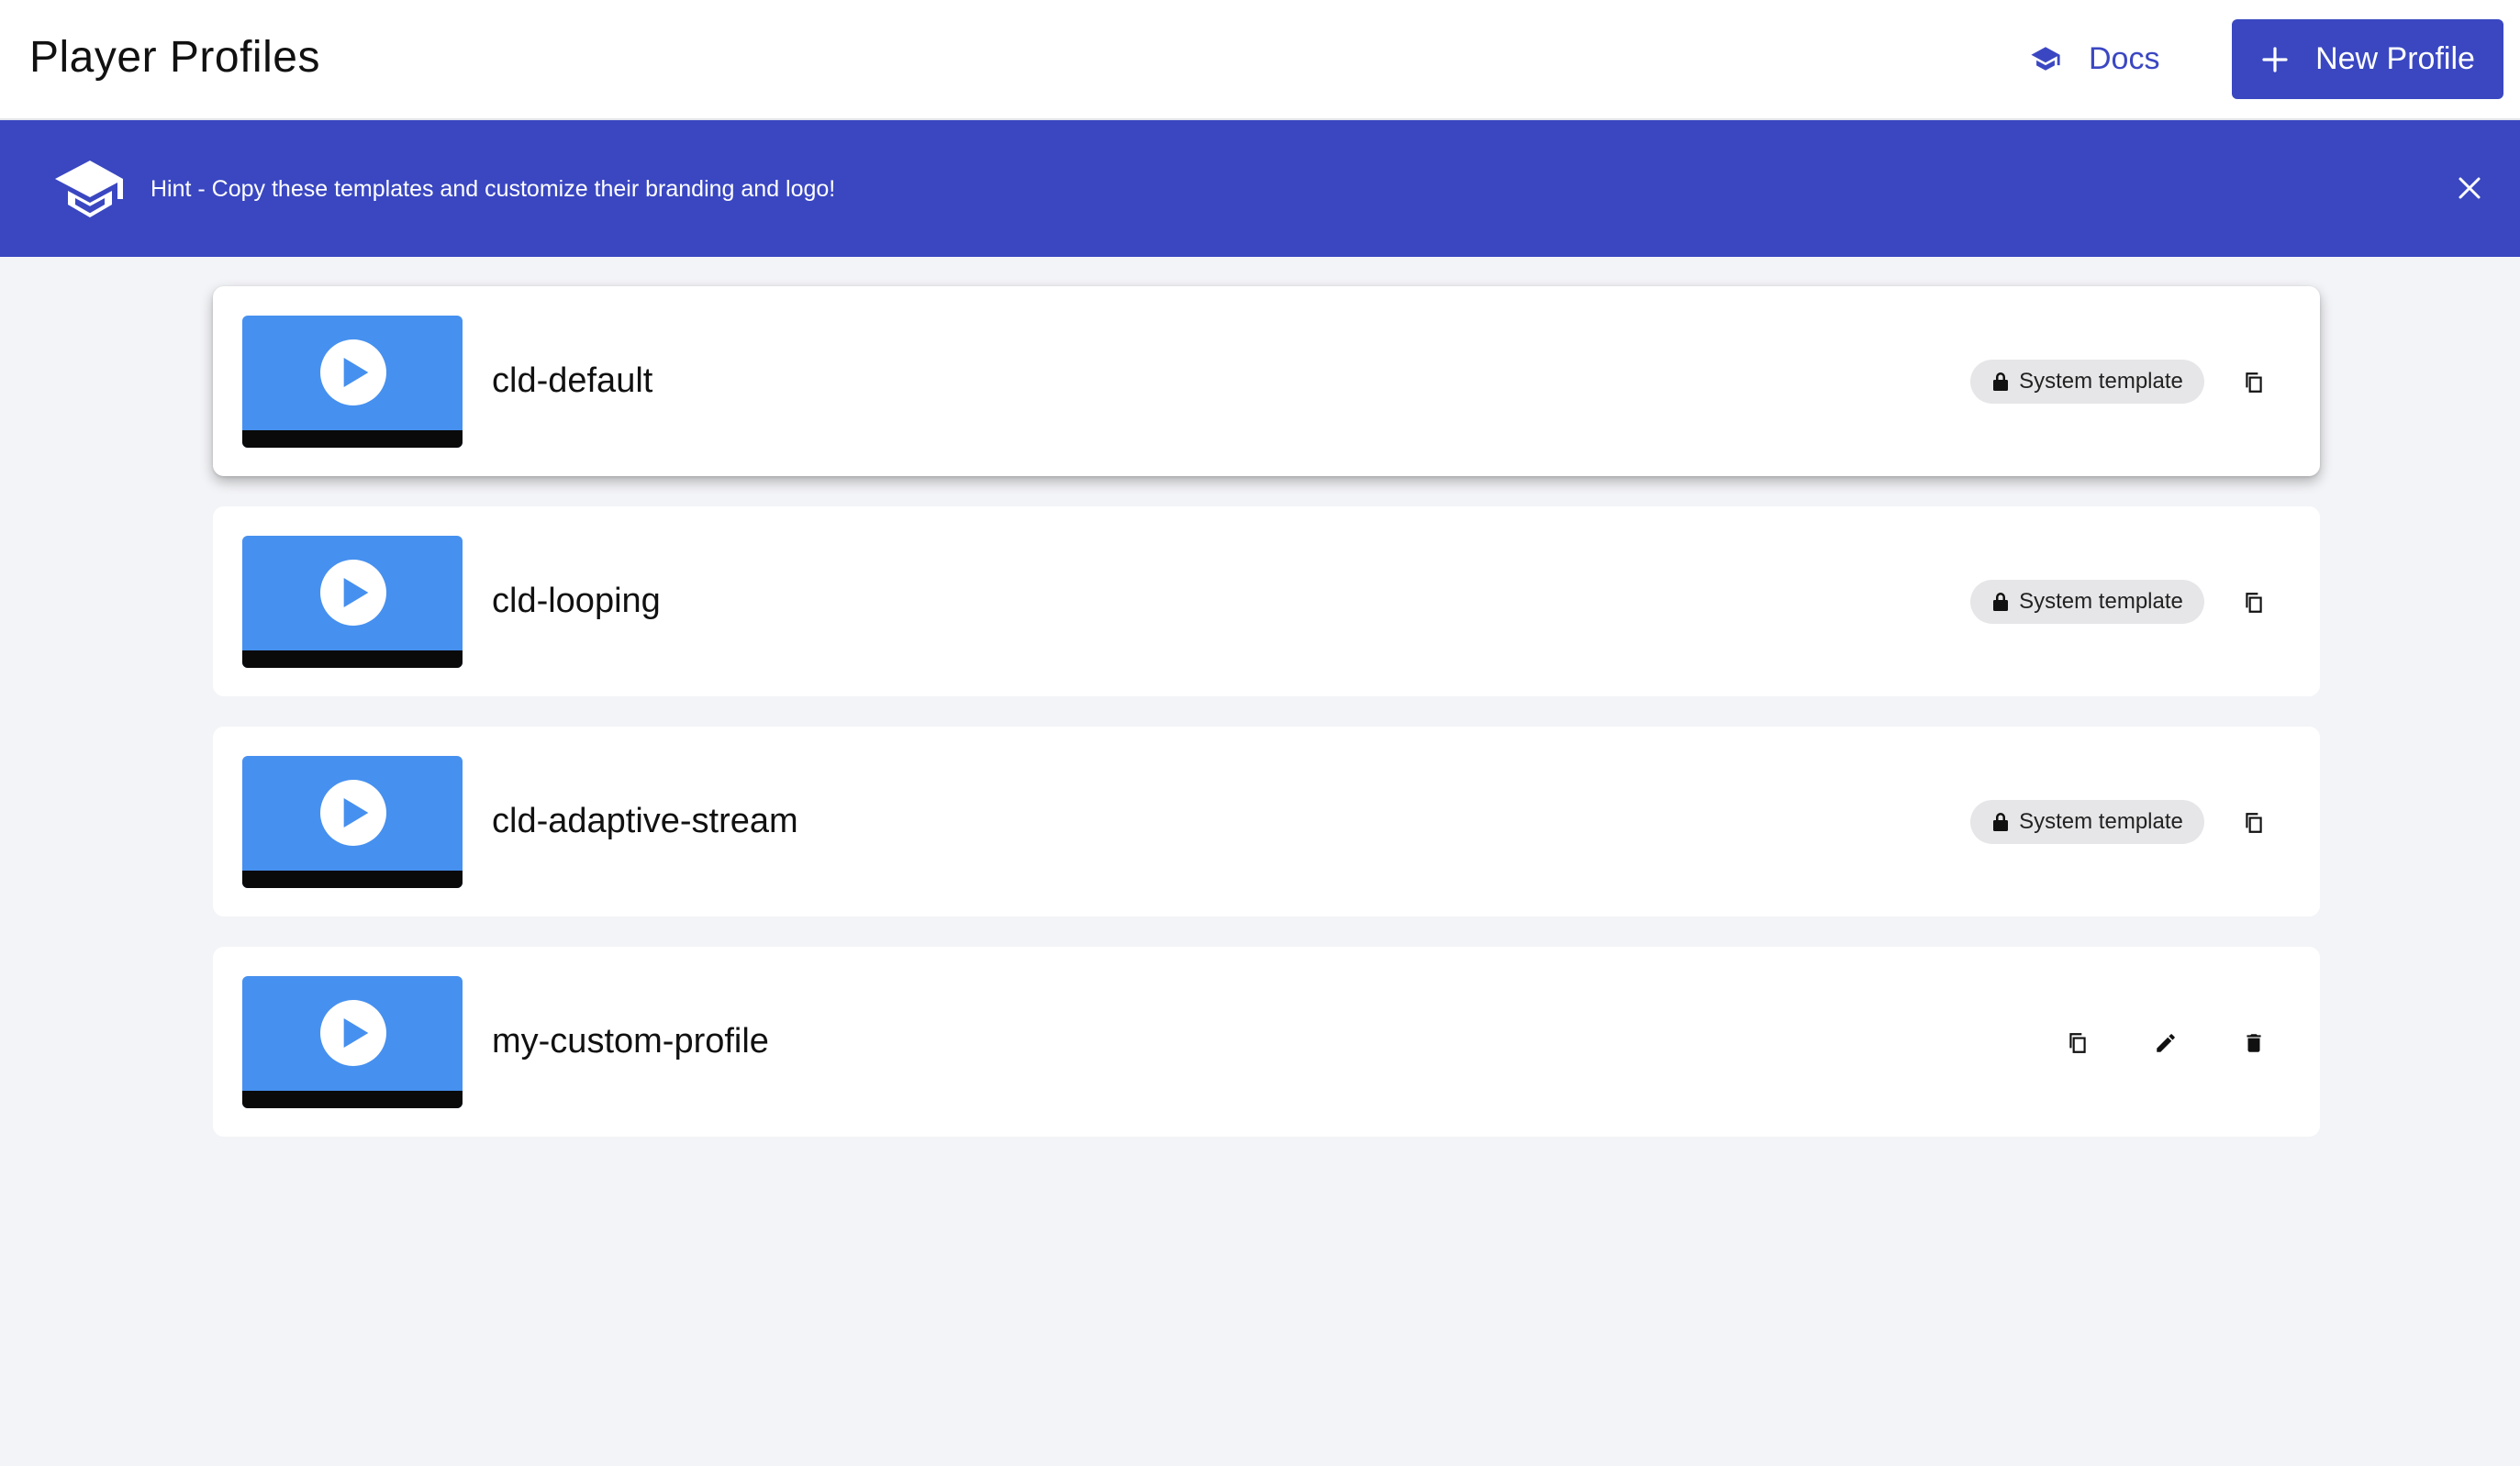 The image size is (2520, 1466). What do you see at coordinates (2395, 58) in the screenshot?
I see `new-profile-label: New Profile` at bounding box center [2395, 58].